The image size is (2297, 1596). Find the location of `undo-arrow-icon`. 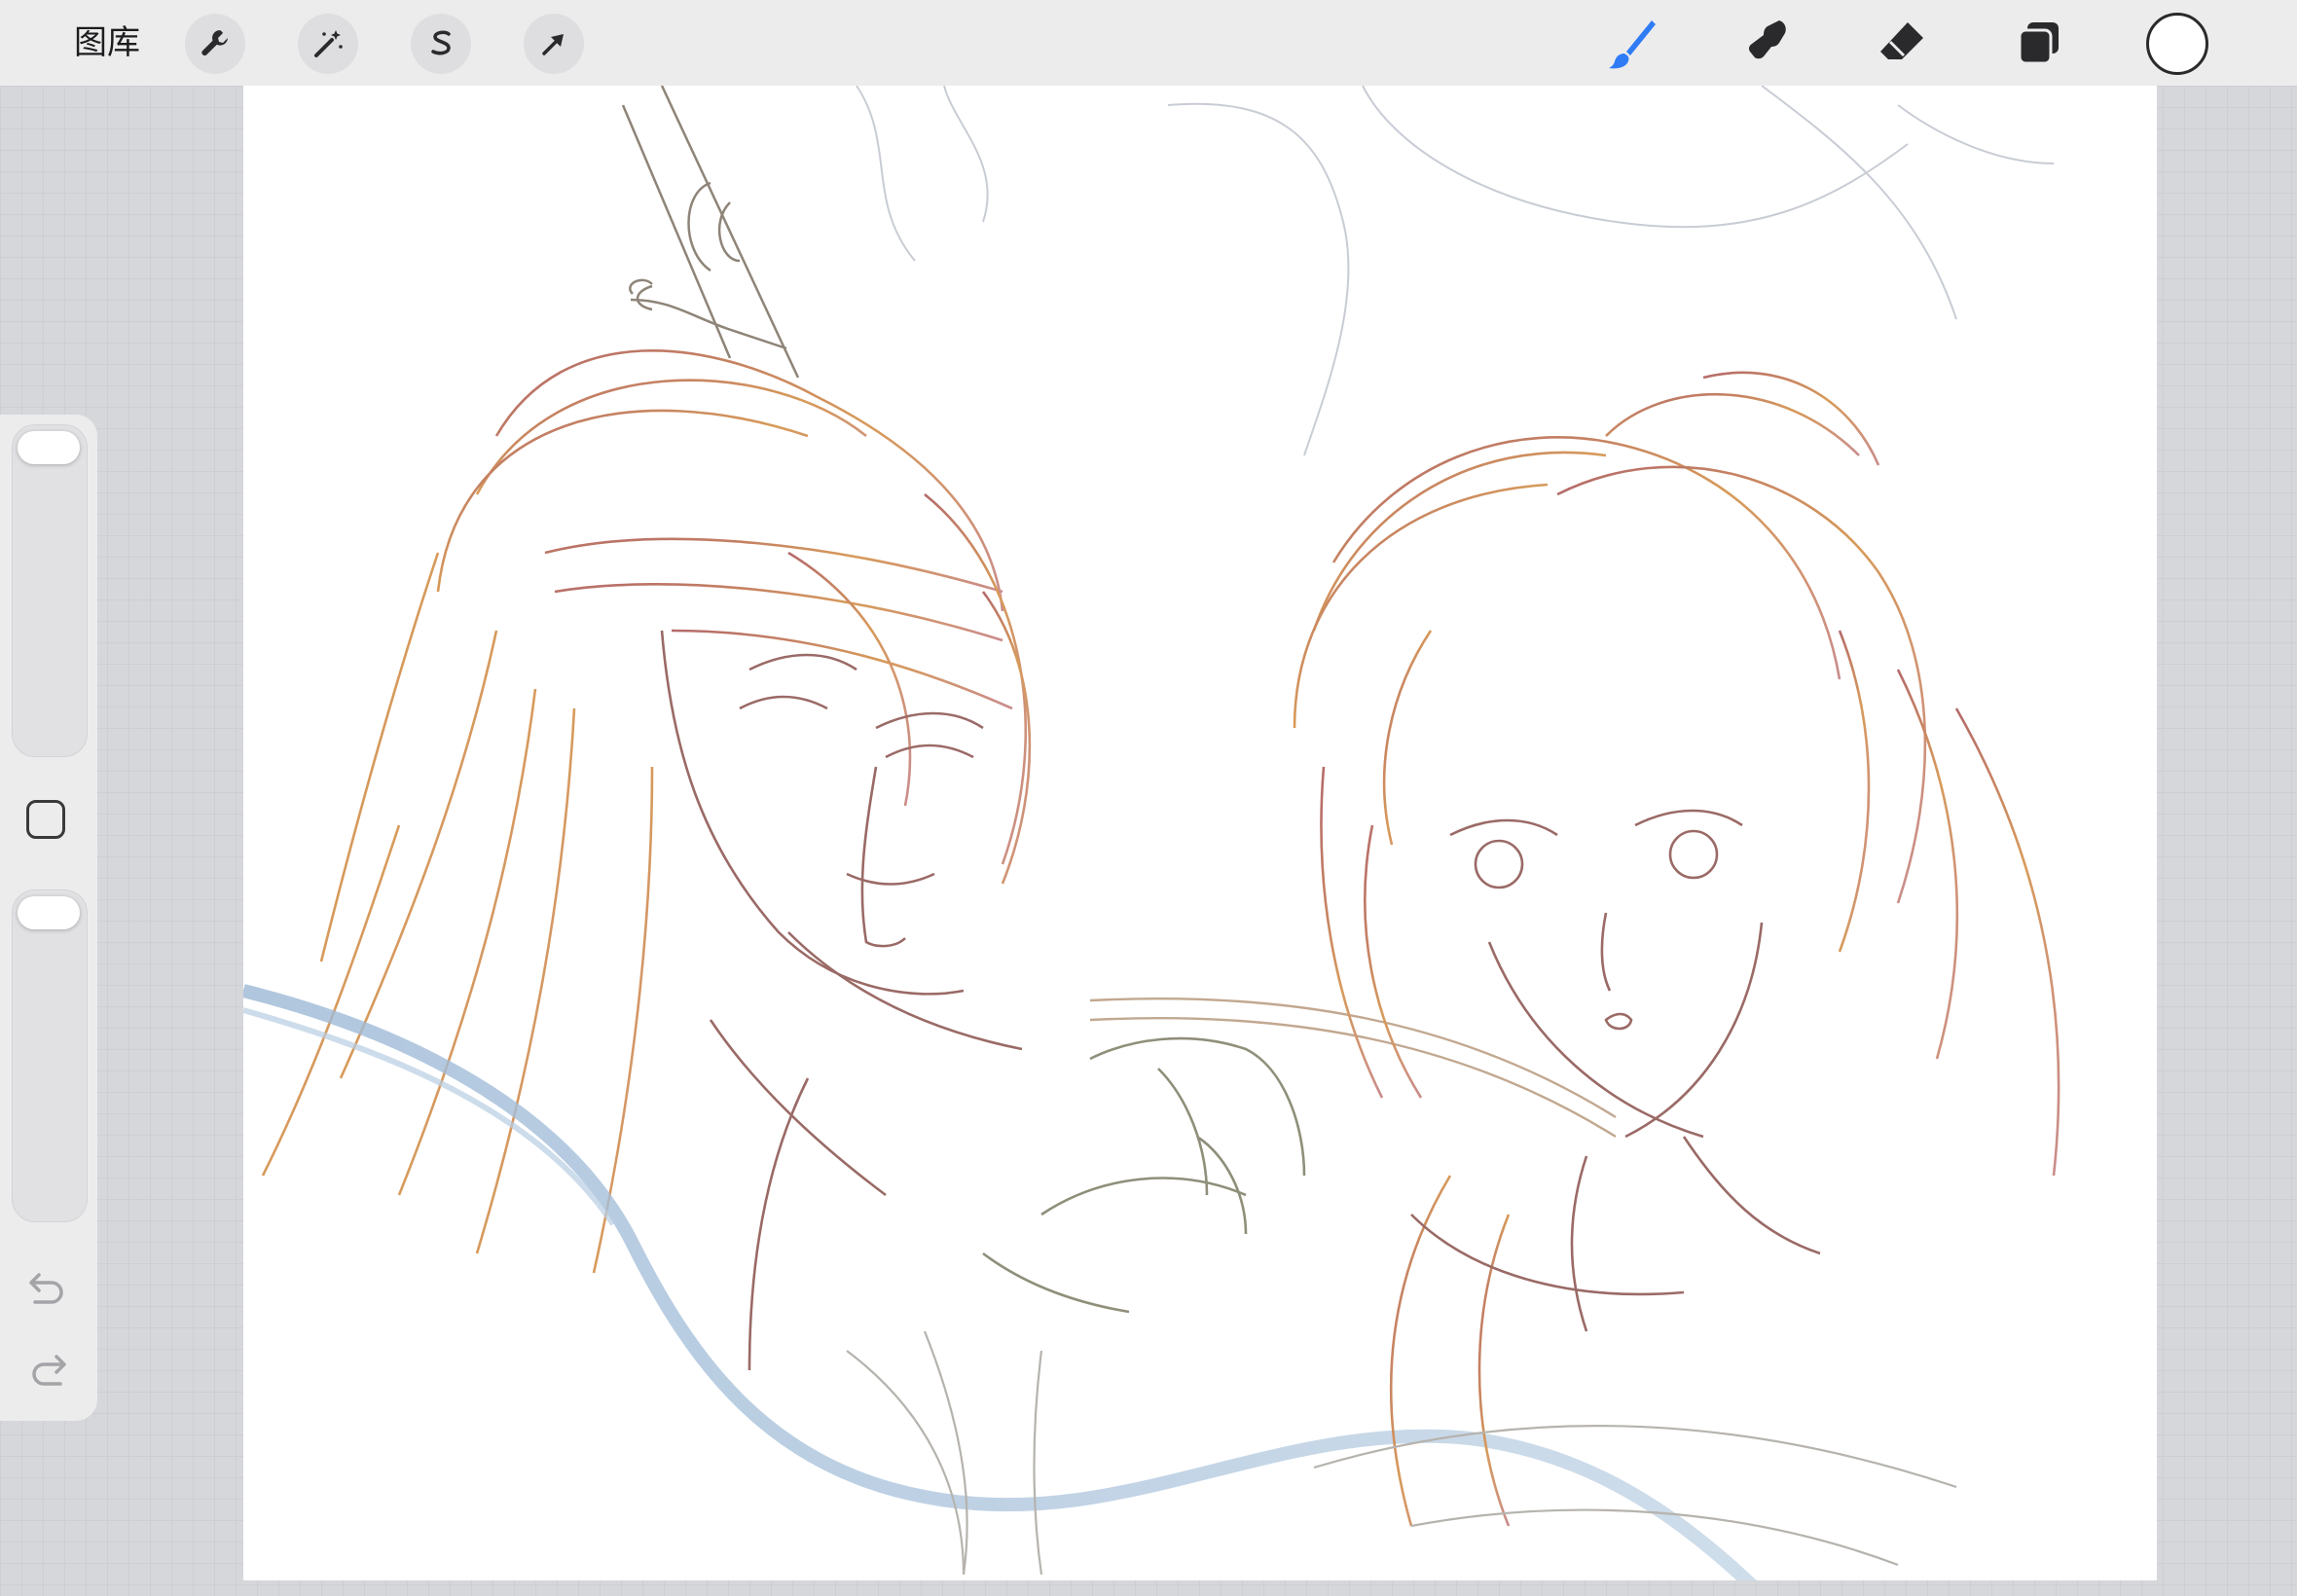

undo-arrow-icon is located at coordinates (46, 1288).